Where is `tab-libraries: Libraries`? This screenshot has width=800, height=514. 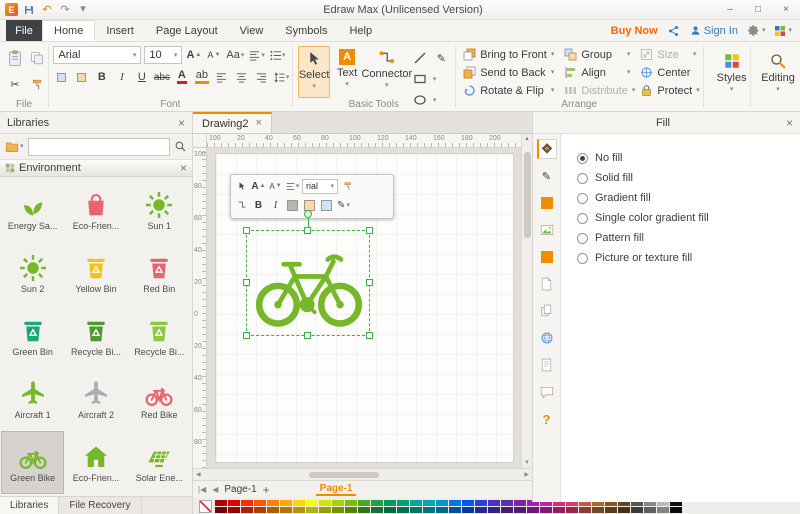 tab-libraries: Libraries is located at coordinates (30, 505).